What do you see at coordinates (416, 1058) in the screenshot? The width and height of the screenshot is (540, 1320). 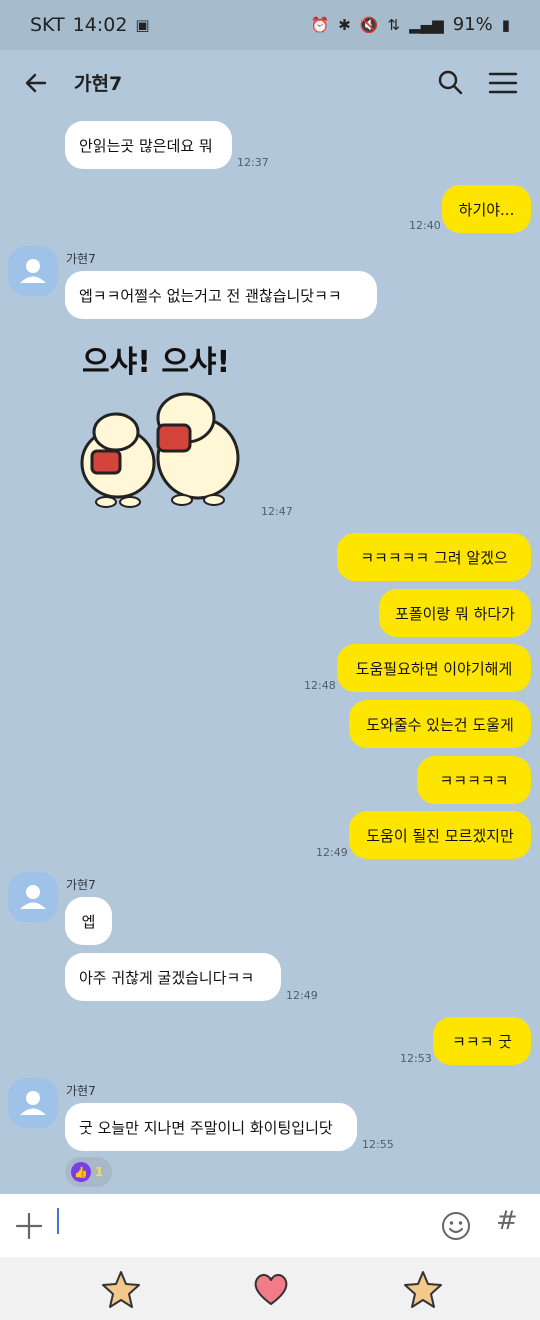 I see `message-time: 12:53` at bounding box center [416, 1058].